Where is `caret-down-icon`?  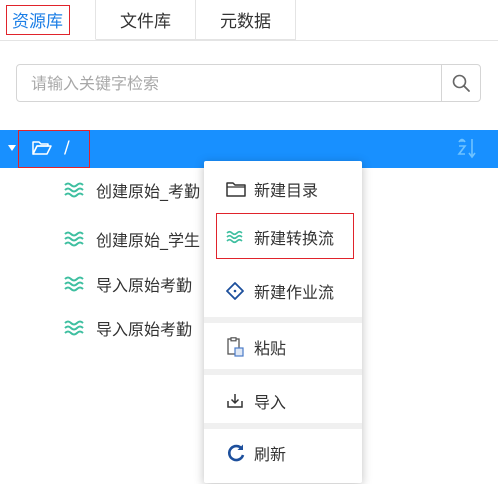 caret-down-icon is located at coordinates (12, 148).